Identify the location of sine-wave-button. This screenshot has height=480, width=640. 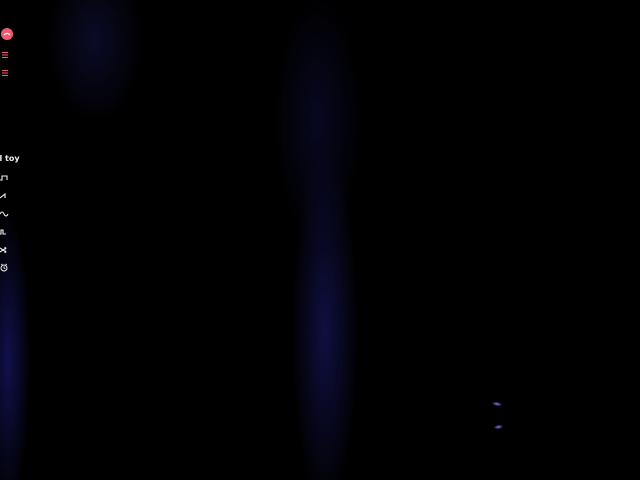
(6, 214).